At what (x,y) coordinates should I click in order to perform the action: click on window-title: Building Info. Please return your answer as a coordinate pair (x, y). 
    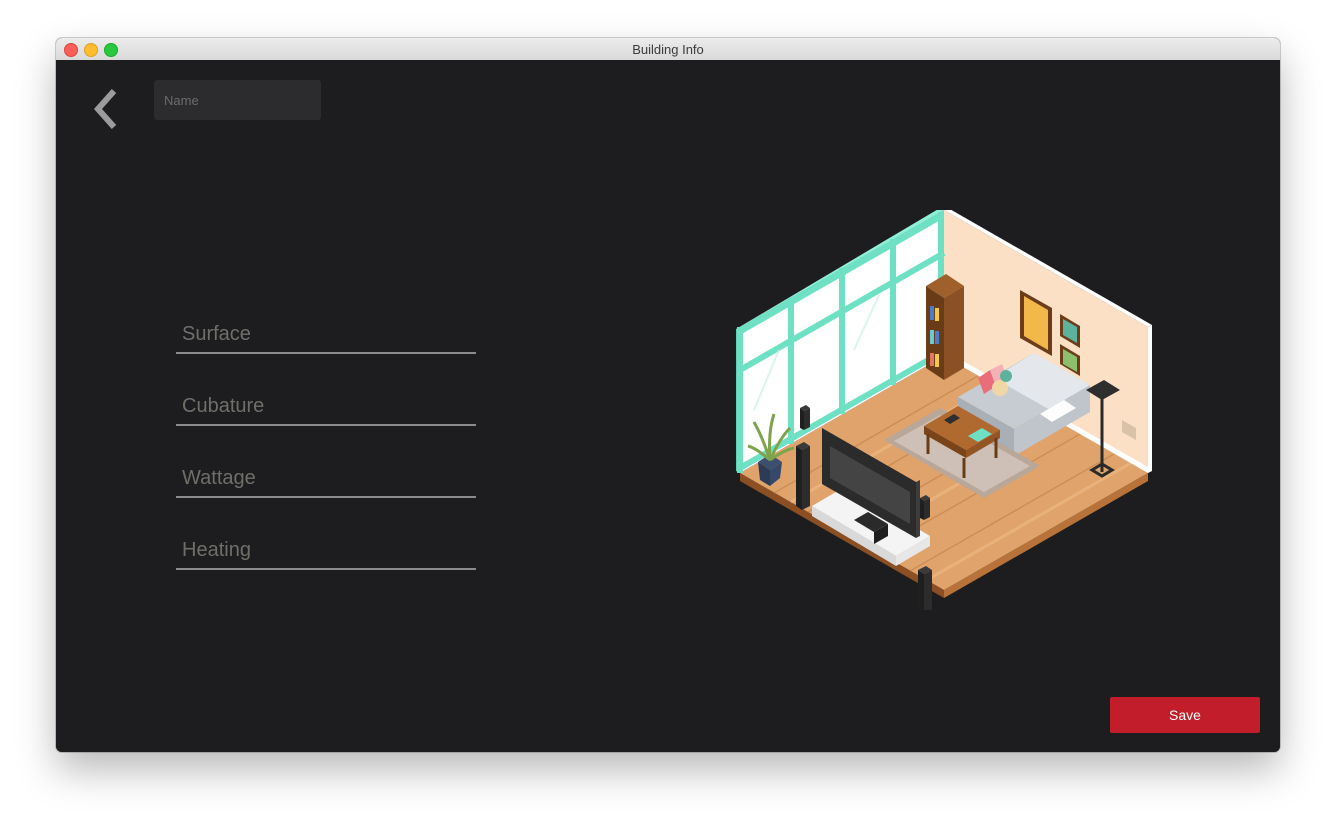
    Looking at the image, I should click on (668, 49).